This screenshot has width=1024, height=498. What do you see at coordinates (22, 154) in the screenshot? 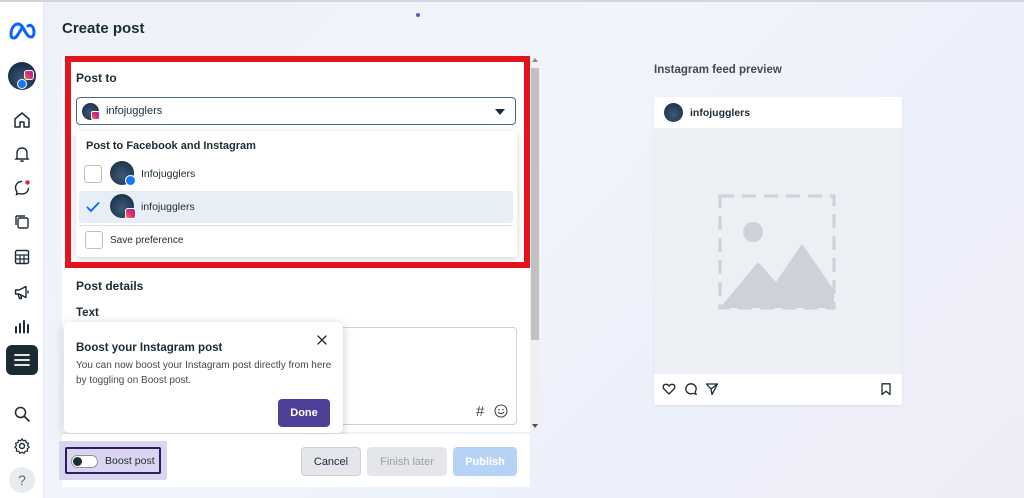
I see `bell-icon` at bounding box center [22, 154].